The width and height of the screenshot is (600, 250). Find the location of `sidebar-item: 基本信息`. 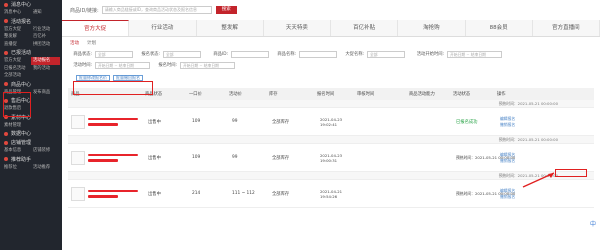

sidebar-item: 基本信息 is located at coordinates (16, 151).